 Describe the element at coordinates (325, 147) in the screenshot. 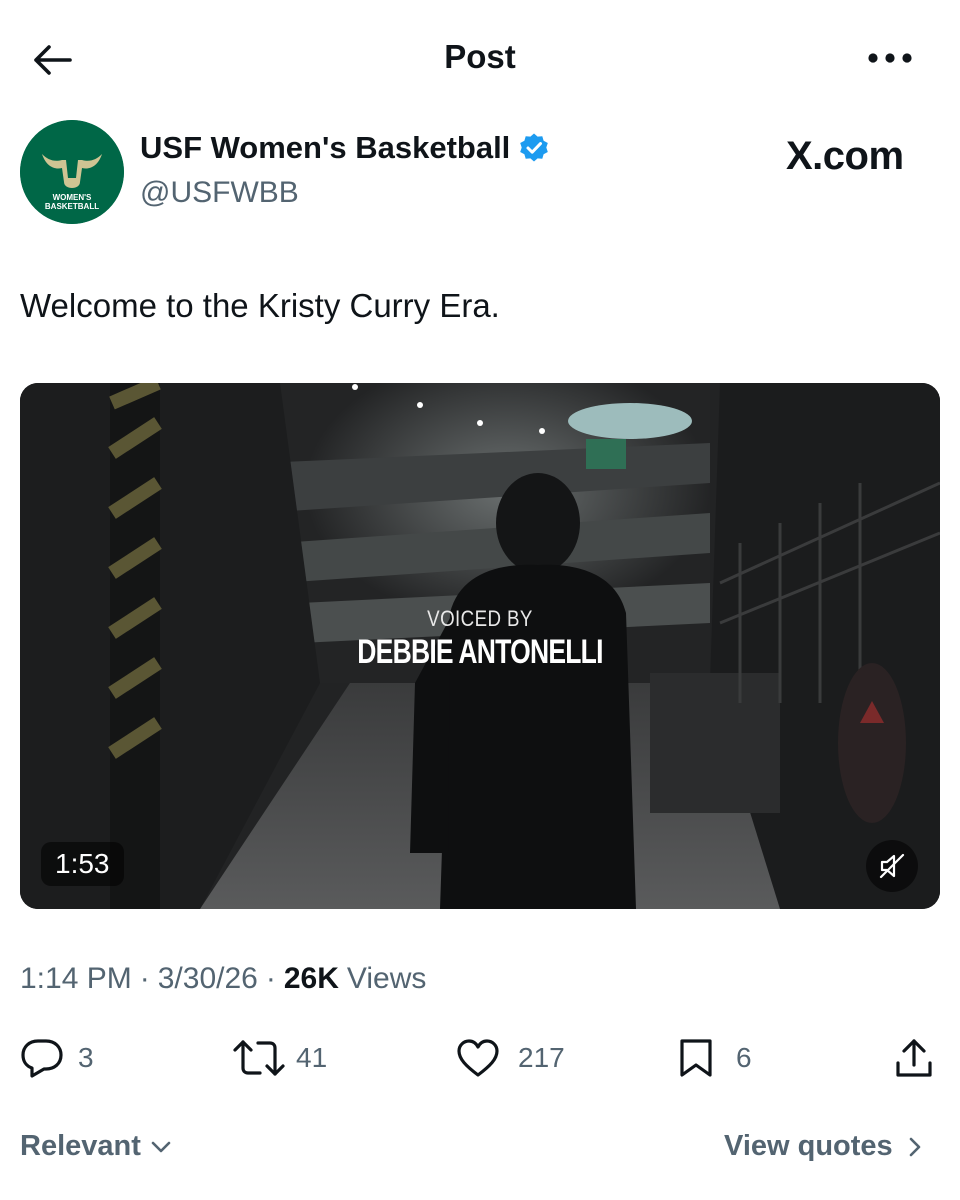

I see `author-name: USF Women's Basketball` at that location.